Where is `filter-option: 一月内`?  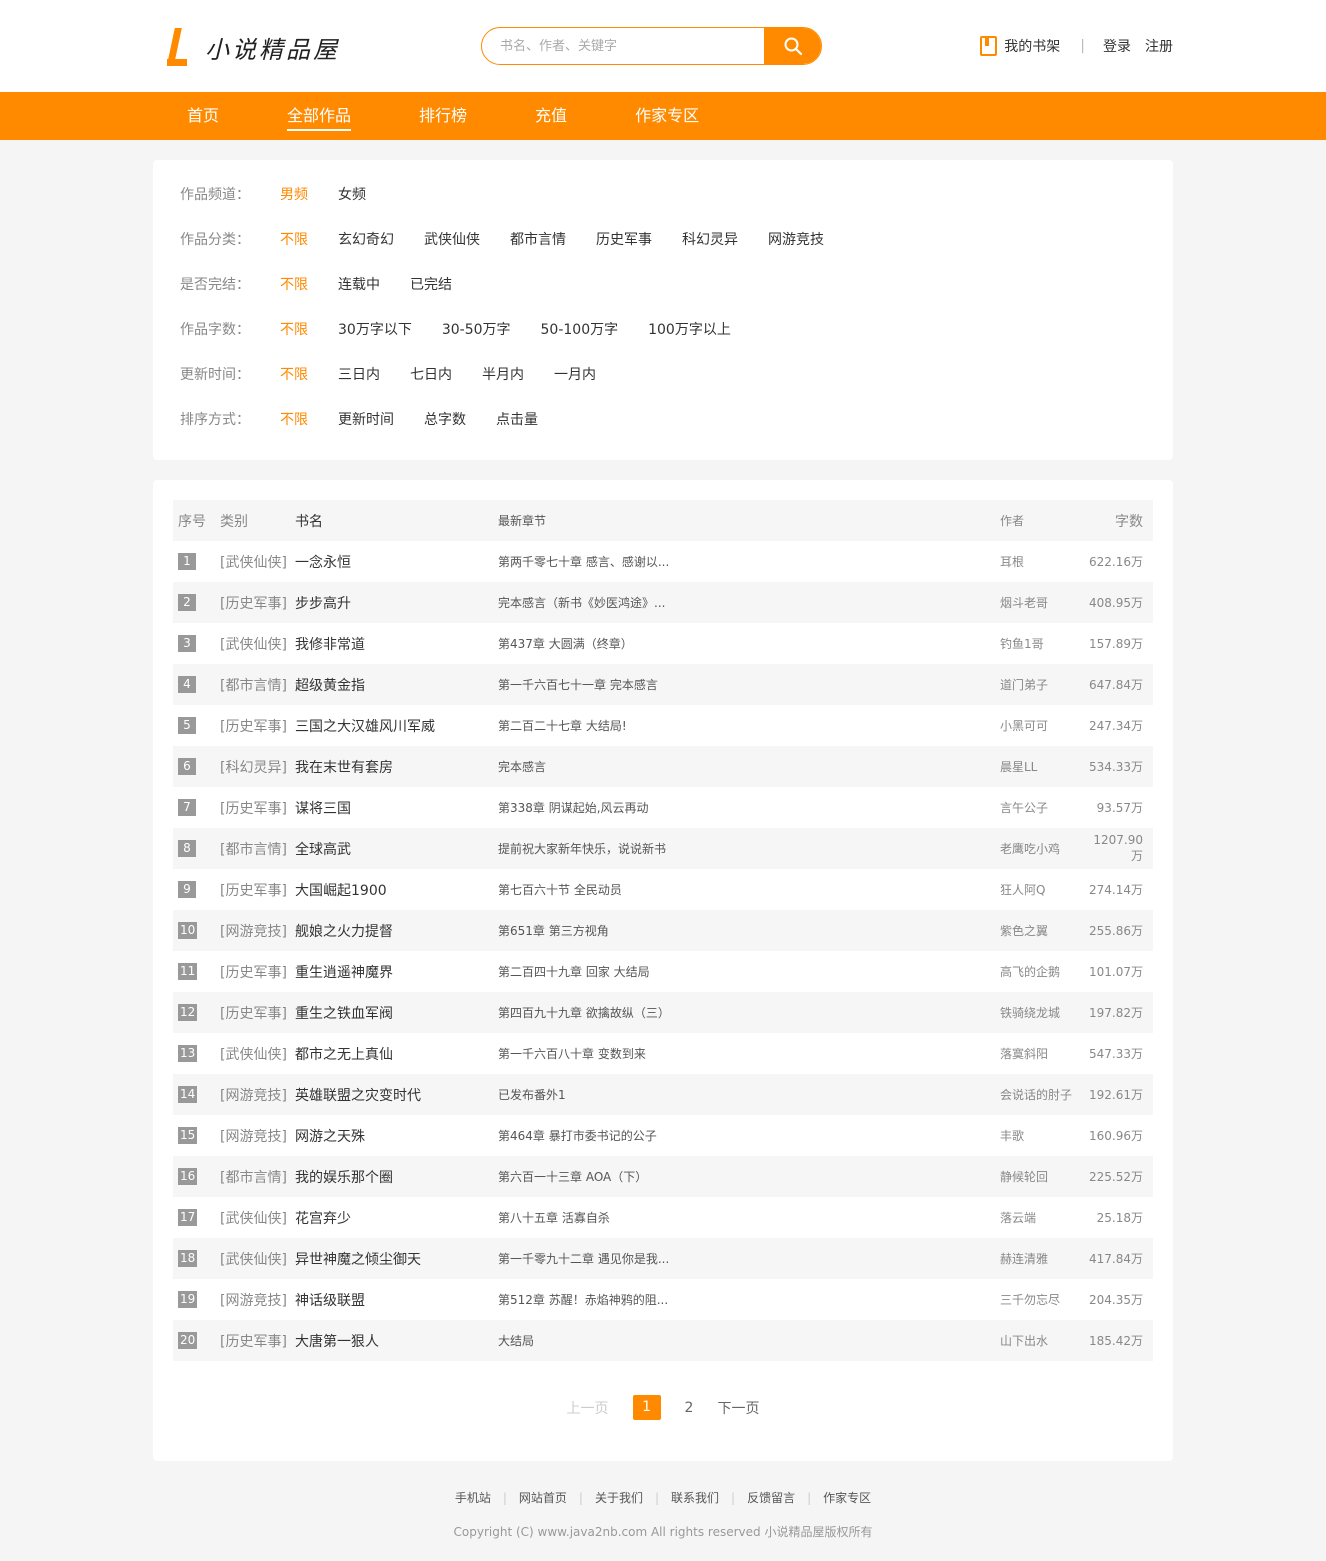
filter-option: 一月内 is located at coordinates (575, 374).